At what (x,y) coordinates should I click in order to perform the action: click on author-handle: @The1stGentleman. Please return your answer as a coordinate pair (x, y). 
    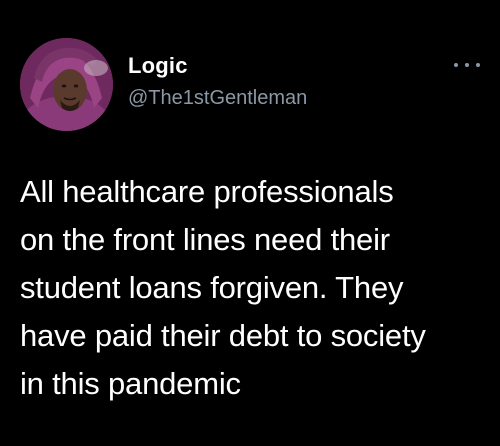
    Looking at the image, I should click on (217, 98).